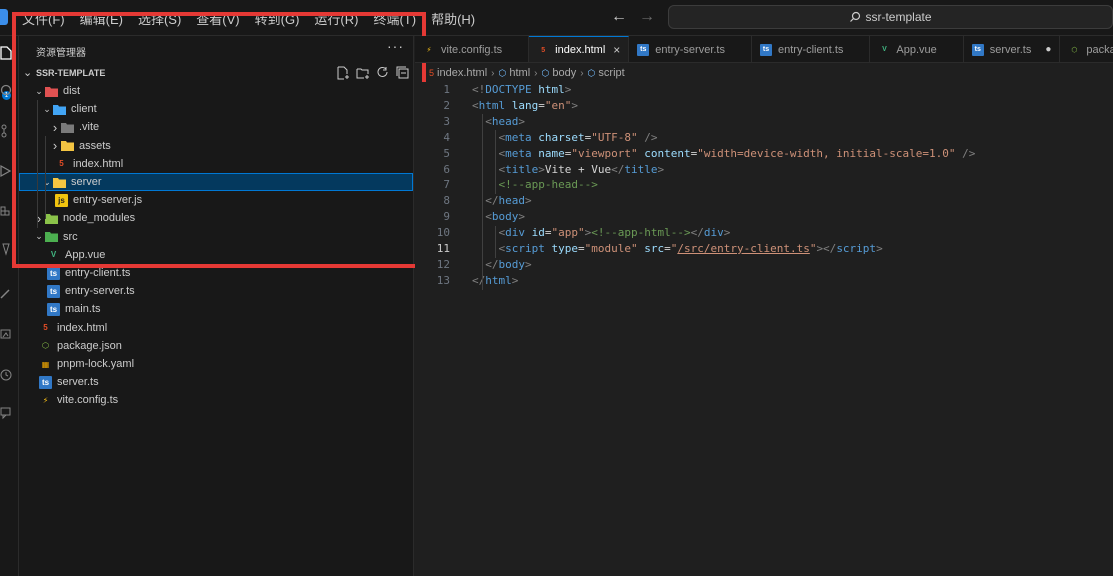 This screenshot has height=576, width=1113. What do you see at coordinates (216, 346) in the screenshot?
I see `file-row: ⬡ package.json` at bounding box center [216, 346].